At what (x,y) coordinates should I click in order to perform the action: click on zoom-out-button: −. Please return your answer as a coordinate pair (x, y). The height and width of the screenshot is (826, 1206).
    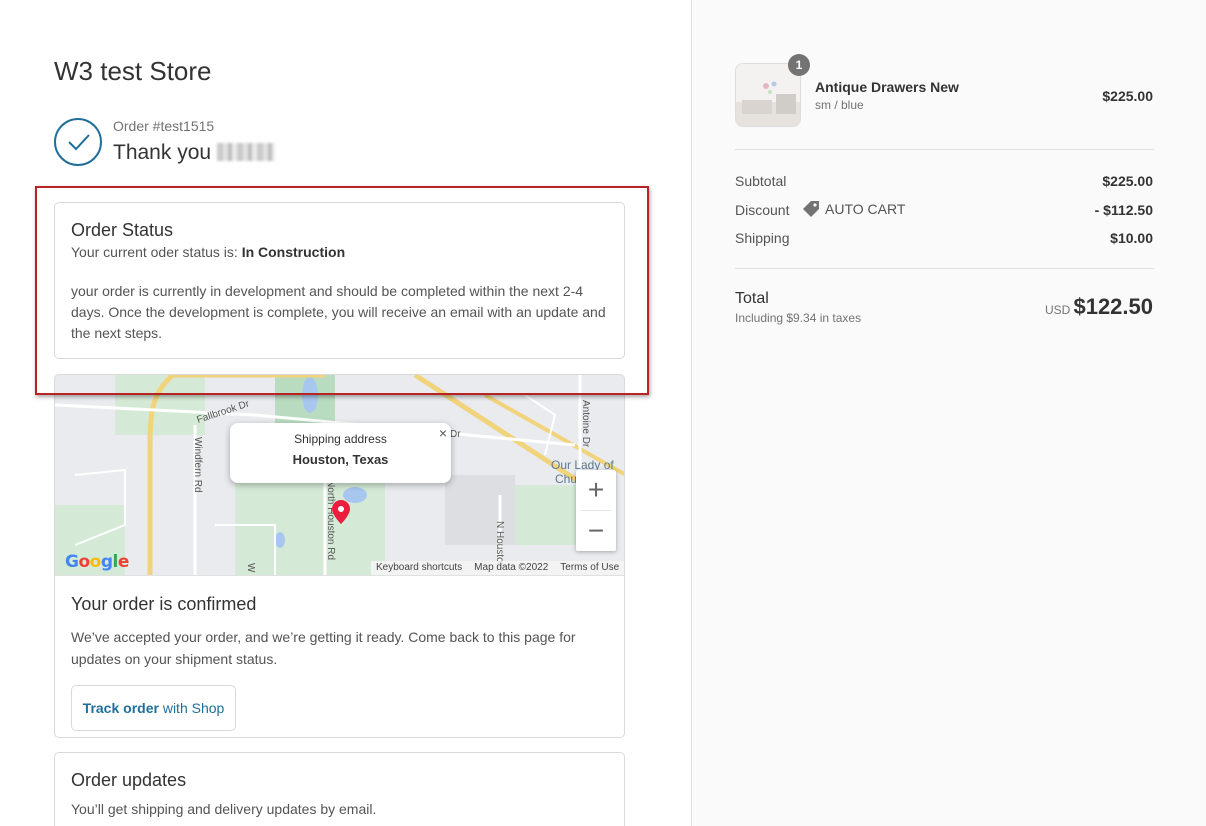
    Looking at the image, I should click on (596, 531).